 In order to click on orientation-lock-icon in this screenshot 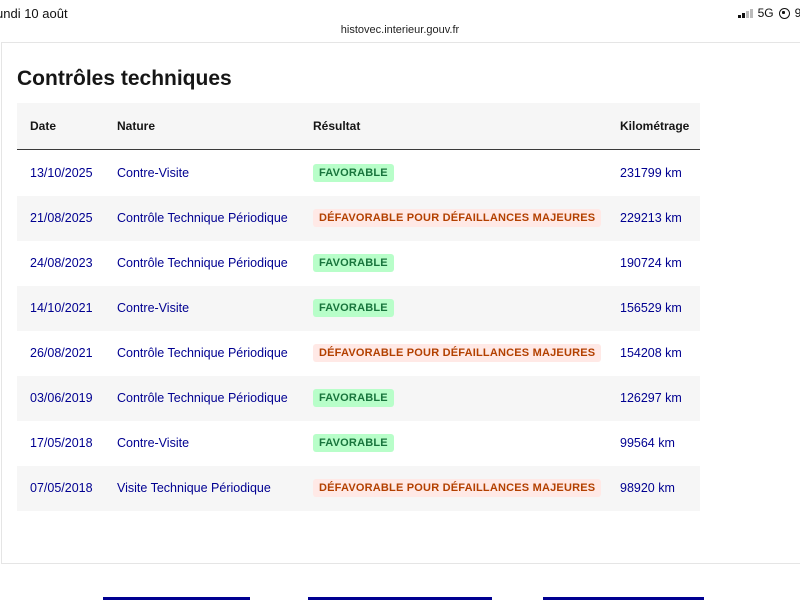, I will do `click(784, 13)`.